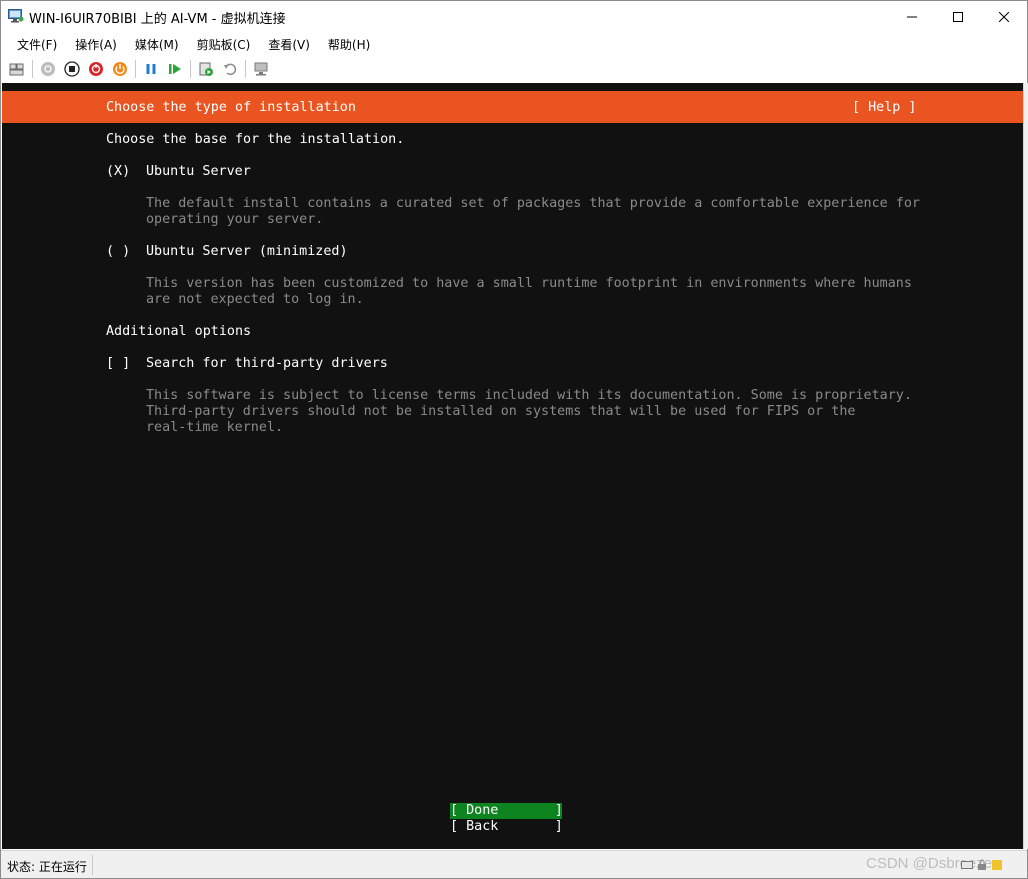 The height and width of the screenshot is (879, 1028). I want to click on revert-button, so click(230, 69).